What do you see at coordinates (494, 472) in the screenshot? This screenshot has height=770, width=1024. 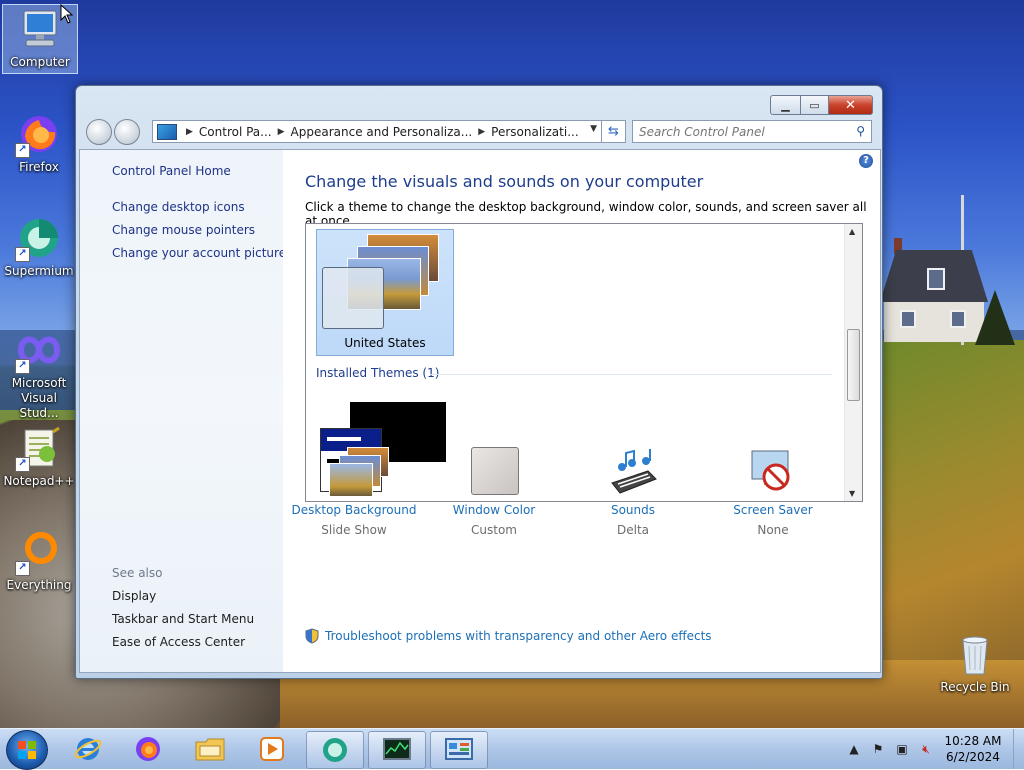 I see `window-color-icon` at bounding box center [494, 472].